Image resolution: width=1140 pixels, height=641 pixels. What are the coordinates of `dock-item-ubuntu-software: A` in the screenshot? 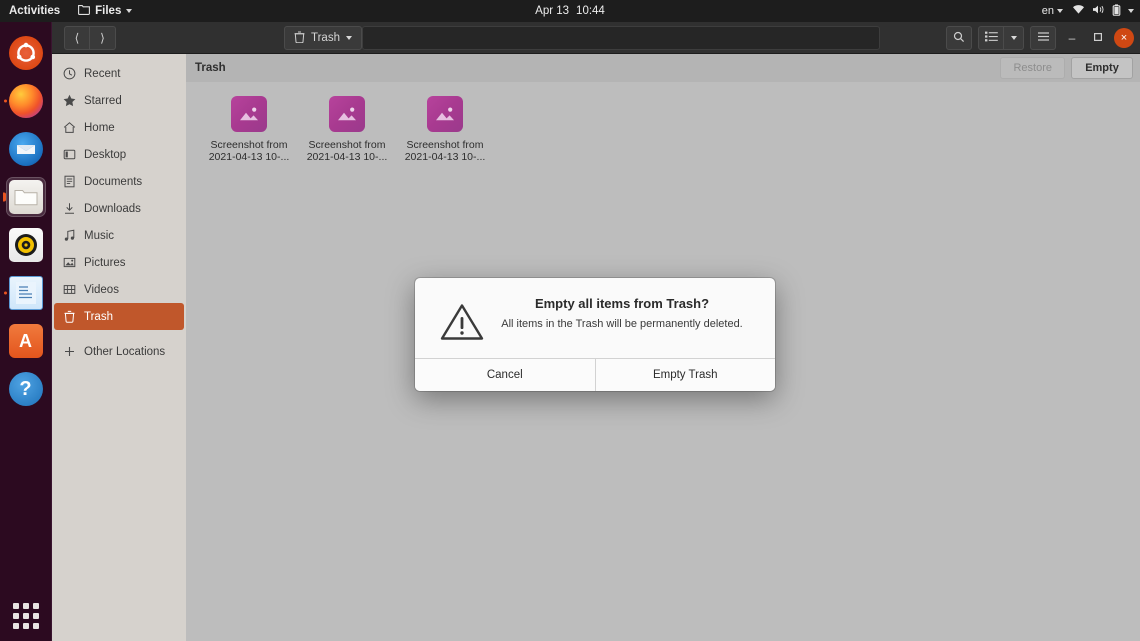 It's located at (26, 341).